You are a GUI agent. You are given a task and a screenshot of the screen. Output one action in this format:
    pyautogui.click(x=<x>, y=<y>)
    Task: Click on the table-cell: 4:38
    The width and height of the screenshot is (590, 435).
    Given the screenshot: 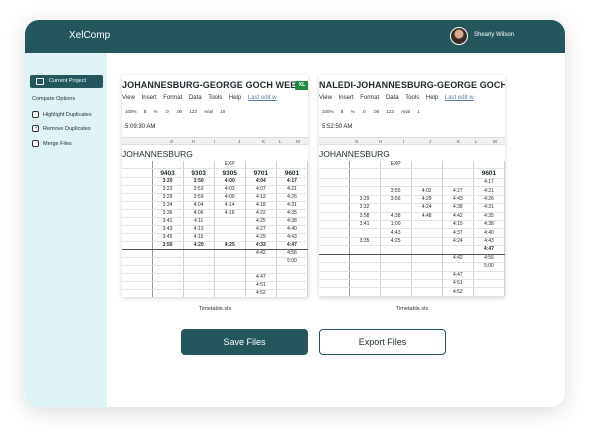 What is the action you would take?
    pyautogui.click(x=292, y=221)
    